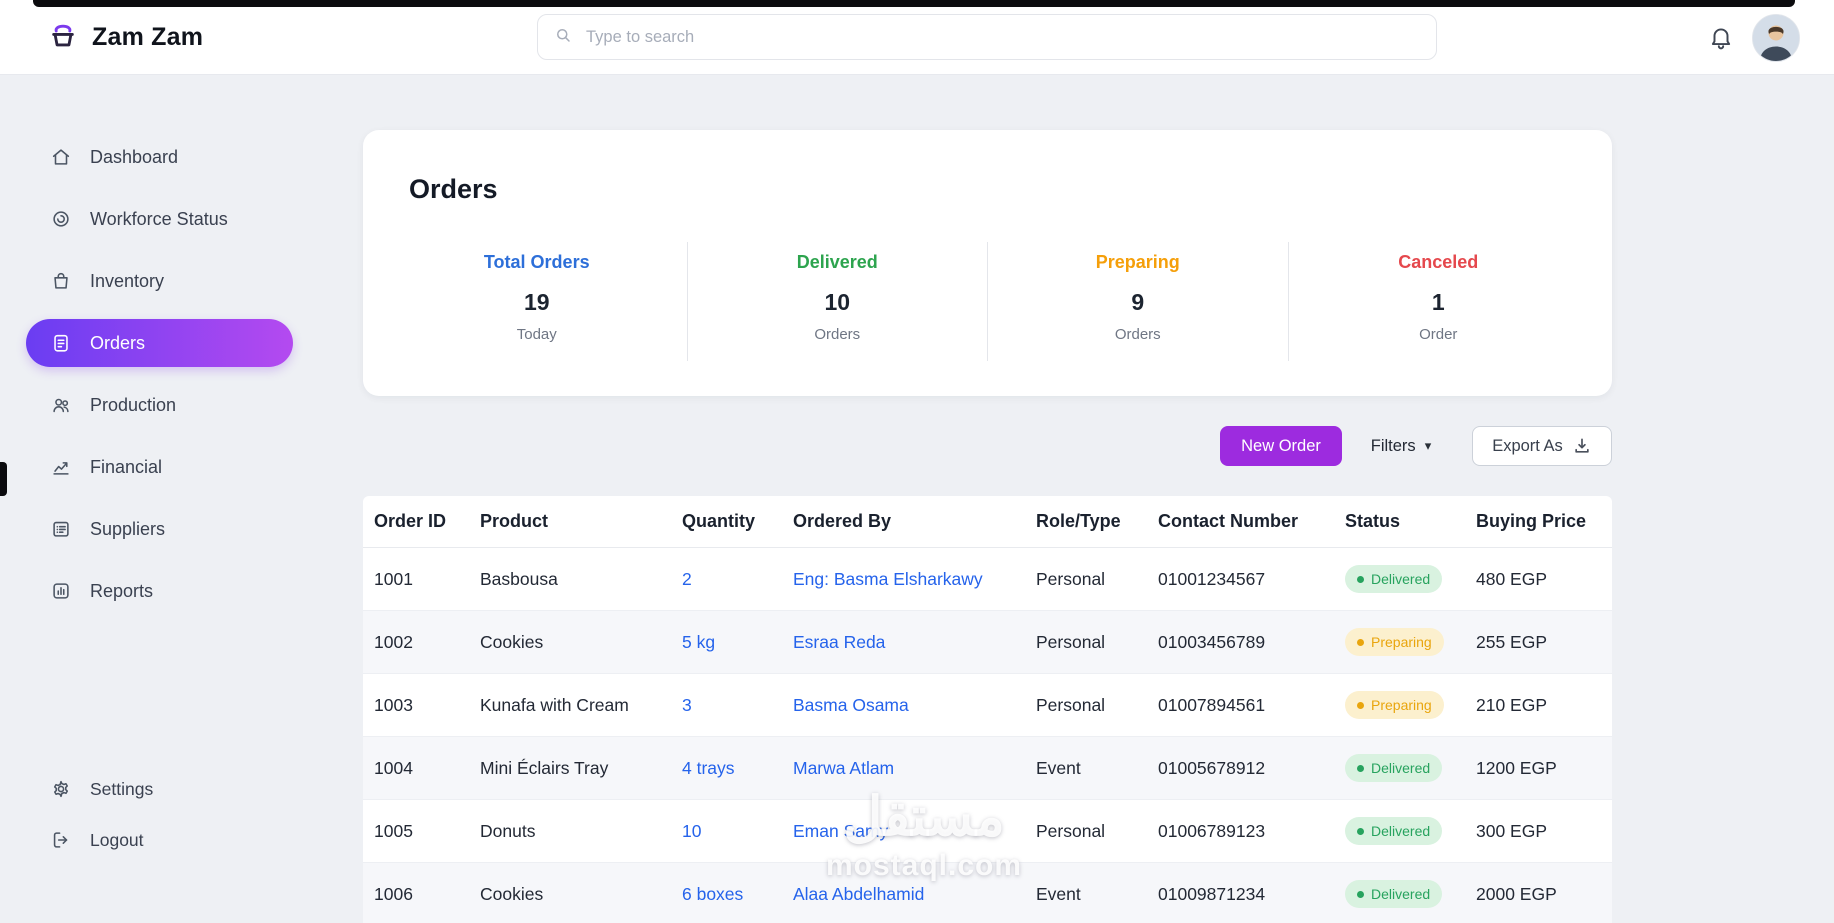  Describe the element at coordinates (1002, 37) in the screenshot. I see `search-input` at that location.